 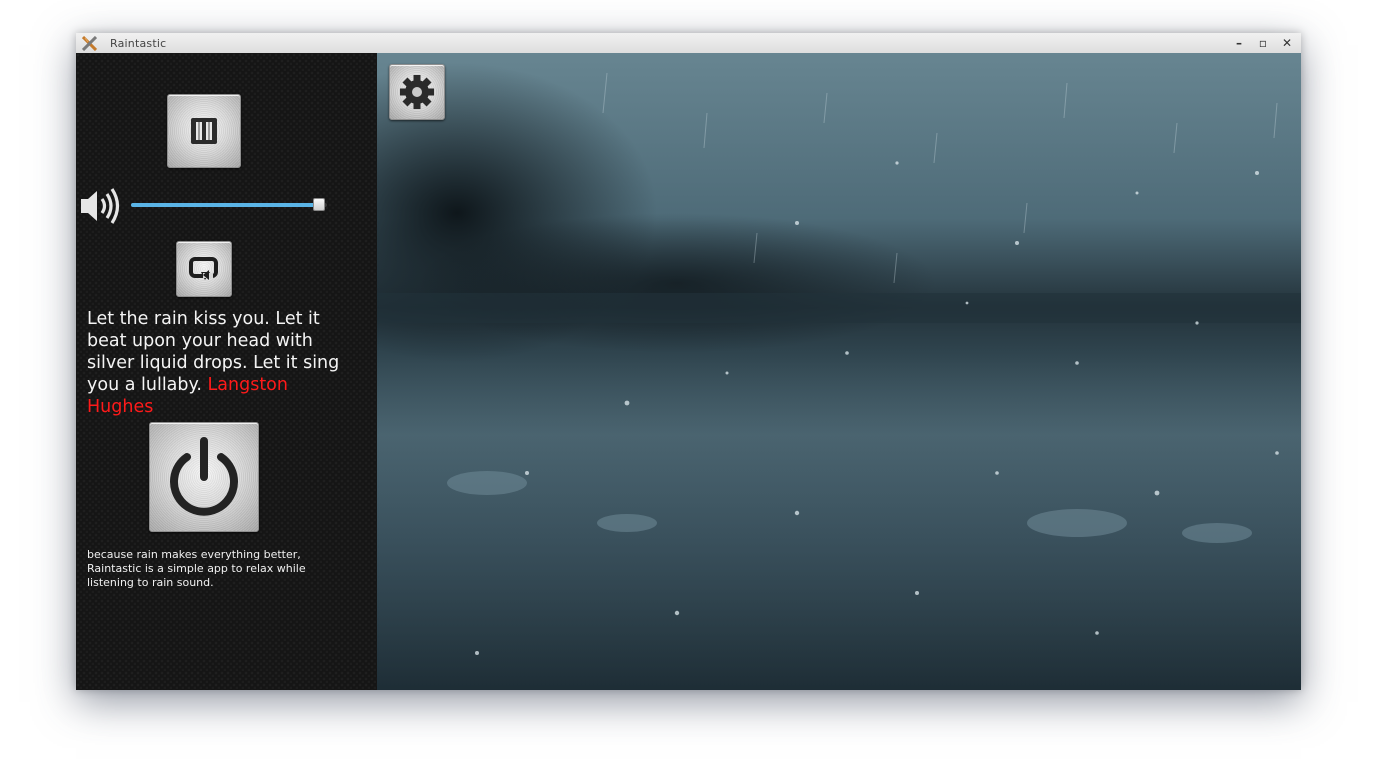 I want to click on app-icon, so click(x=89, y=43).